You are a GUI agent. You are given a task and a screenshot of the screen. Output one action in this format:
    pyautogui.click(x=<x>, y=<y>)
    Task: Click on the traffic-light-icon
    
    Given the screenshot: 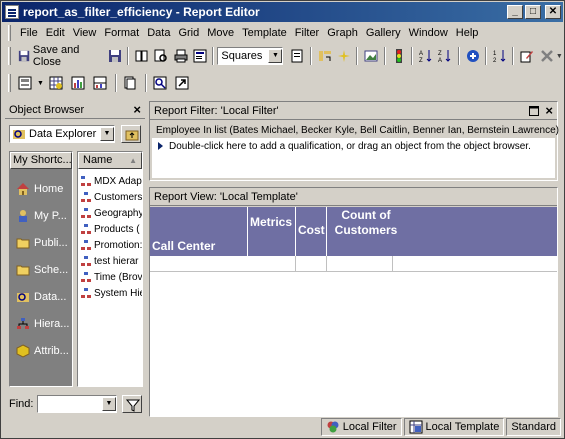 What is the action you would take?
    pyautogui.click(x=398, y=56)
    